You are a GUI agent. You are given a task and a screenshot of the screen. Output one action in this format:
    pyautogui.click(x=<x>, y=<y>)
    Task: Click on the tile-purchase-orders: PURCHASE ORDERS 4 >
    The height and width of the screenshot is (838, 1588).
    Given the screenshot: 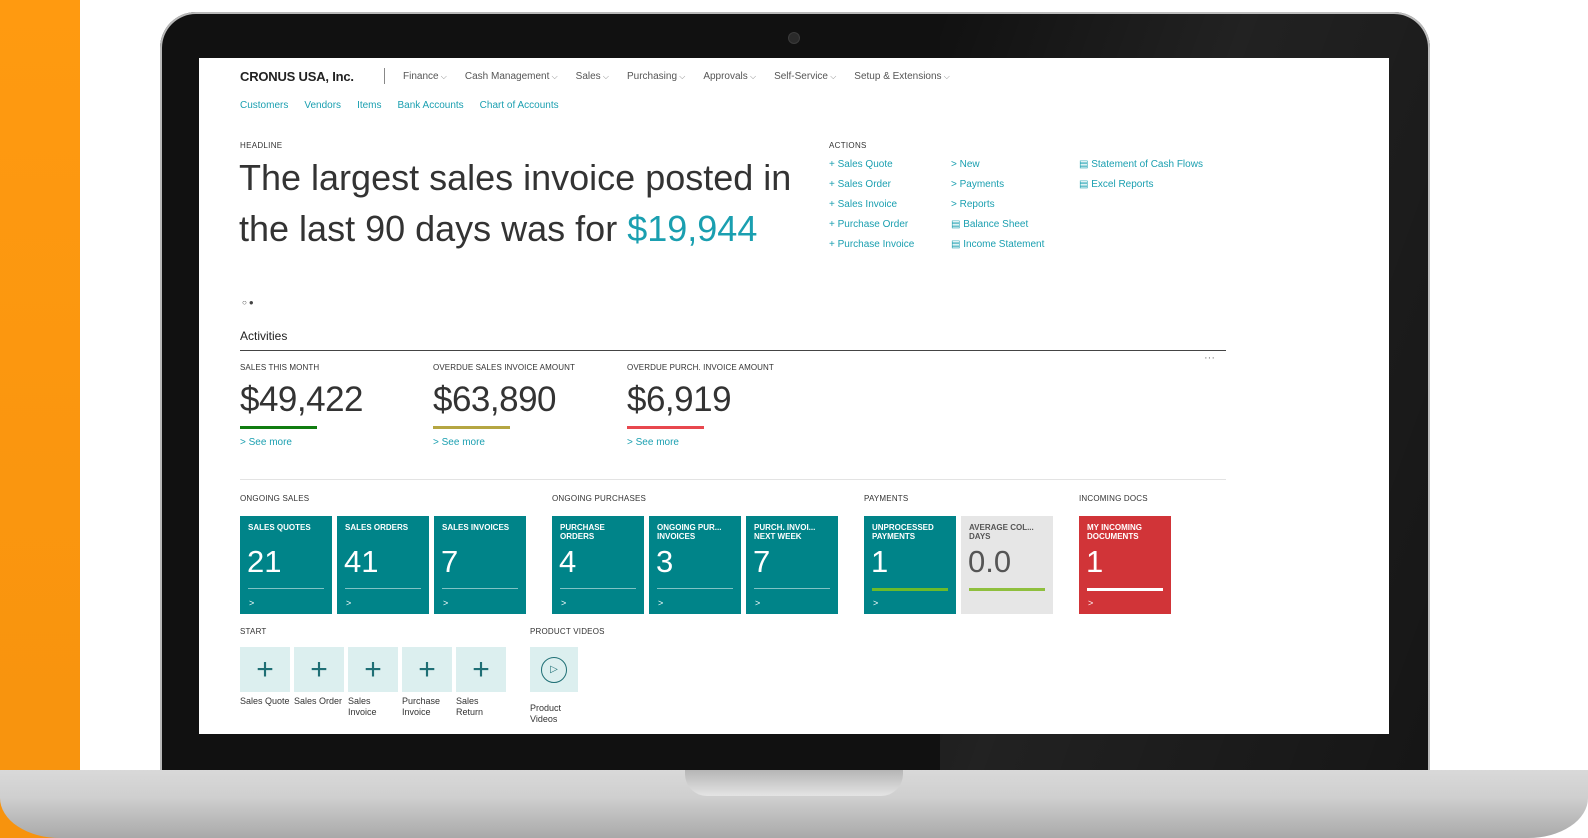 What is the action you would take?
    pyautogui.click(x=598, y=565)
    